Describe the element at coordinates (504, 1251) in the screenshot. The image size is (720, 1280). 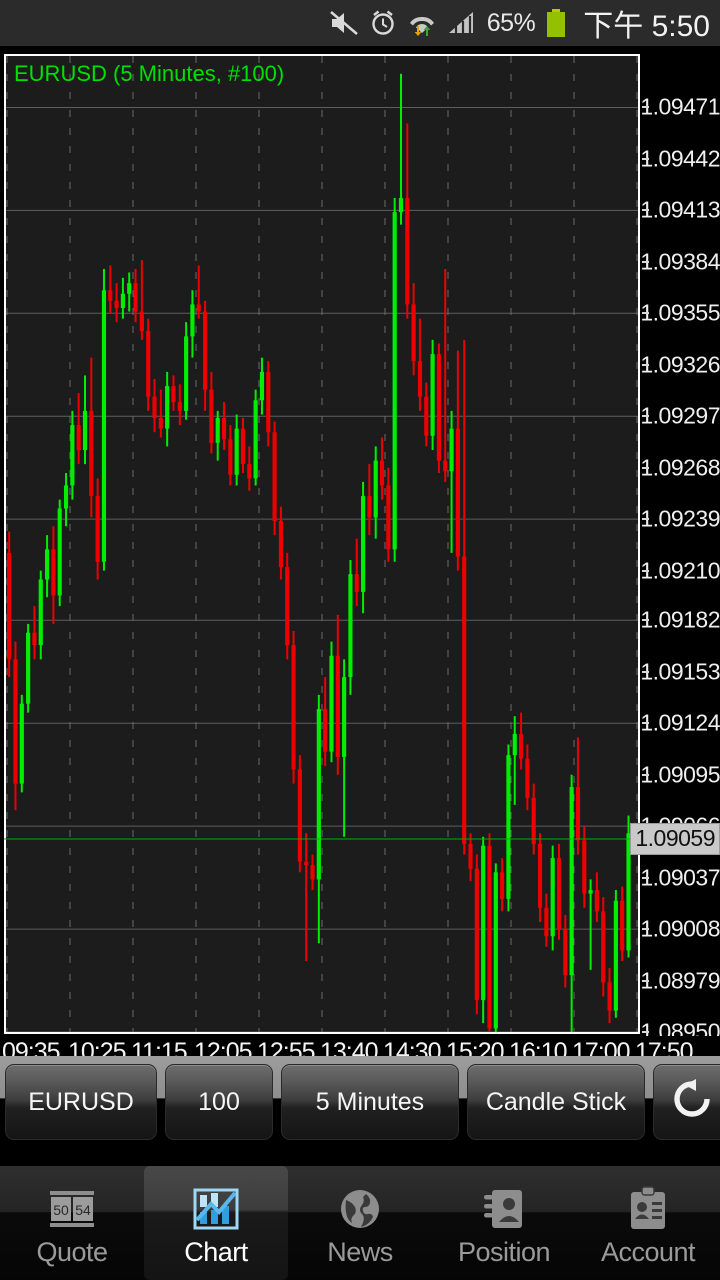
I see `nav-label-position: Position` at that location.